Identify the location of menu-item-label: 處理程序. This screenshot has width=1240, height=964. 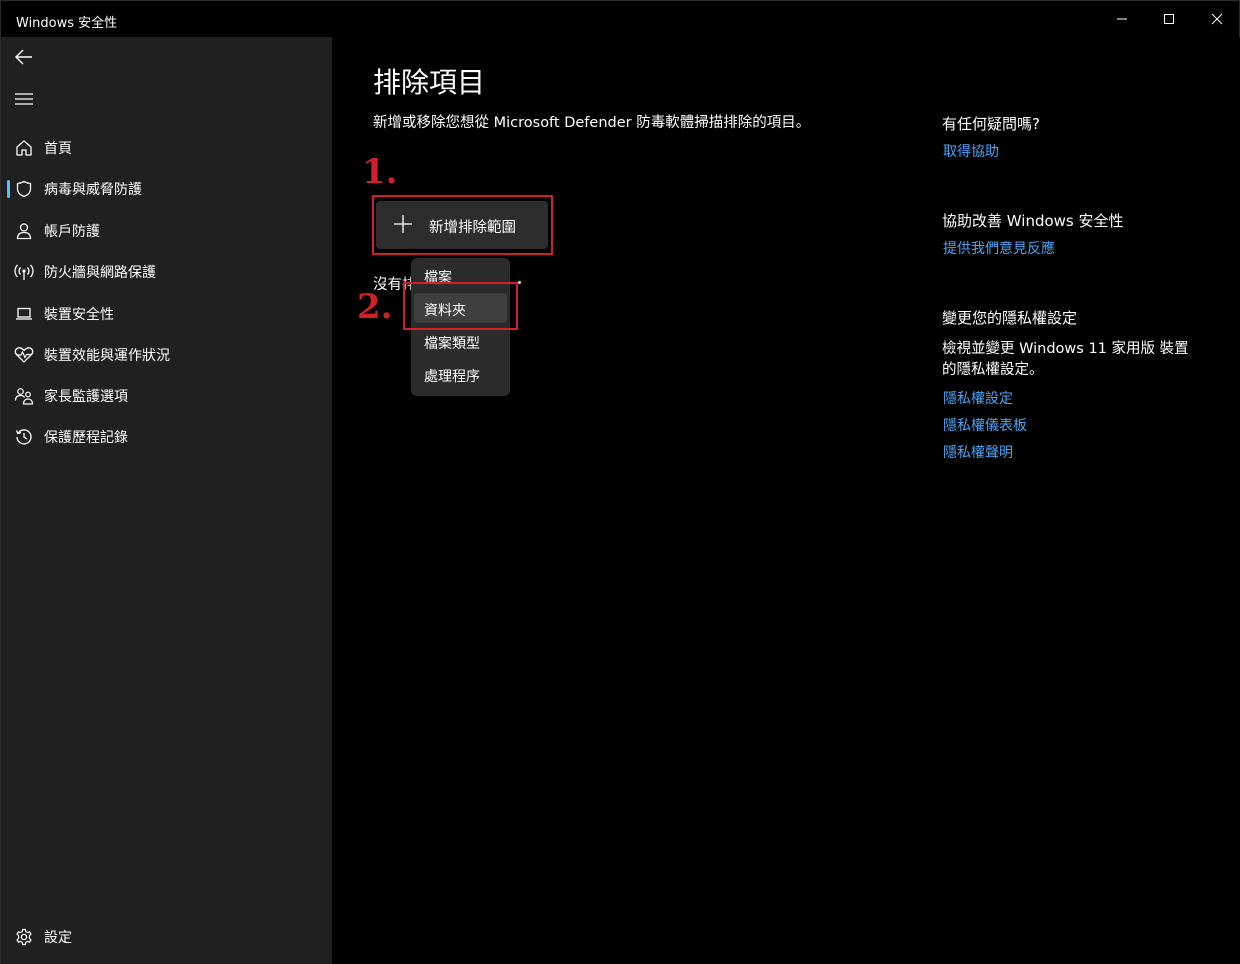
(452, 377).